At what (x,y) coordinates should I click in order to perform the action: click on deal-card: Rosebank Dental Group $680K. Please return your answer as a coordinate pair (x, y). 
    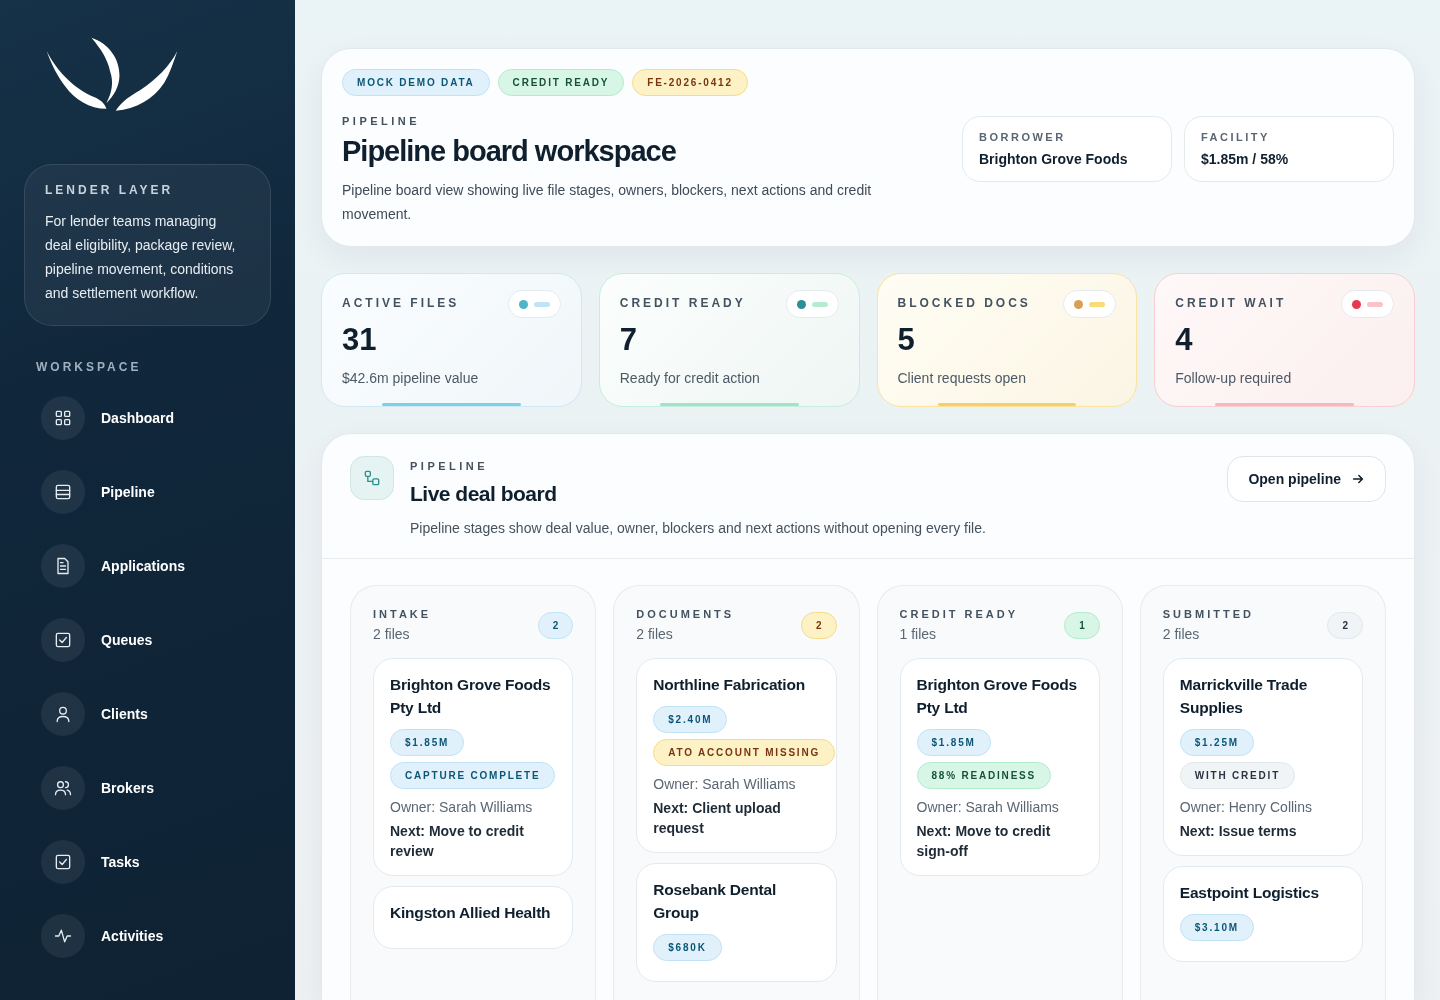
    Looking at the image, I should click on (736, 922).